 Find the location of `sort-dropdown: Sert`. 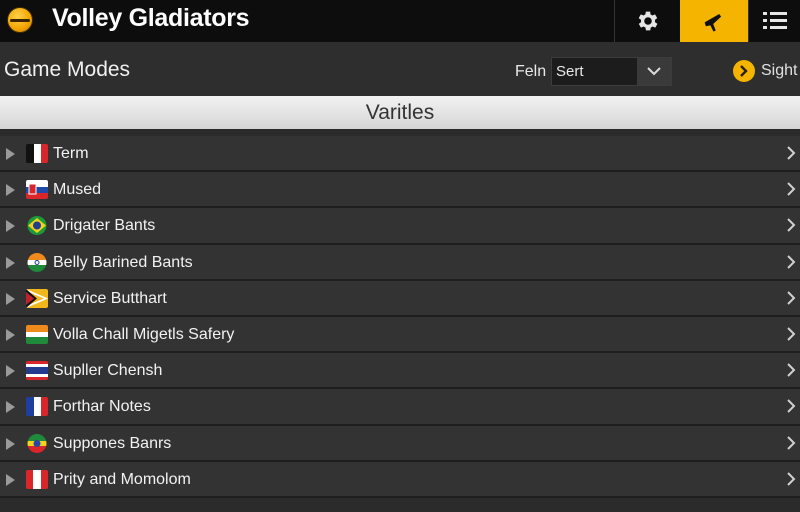

sort-dropdown: Sert is located at coordinates (611, 71).